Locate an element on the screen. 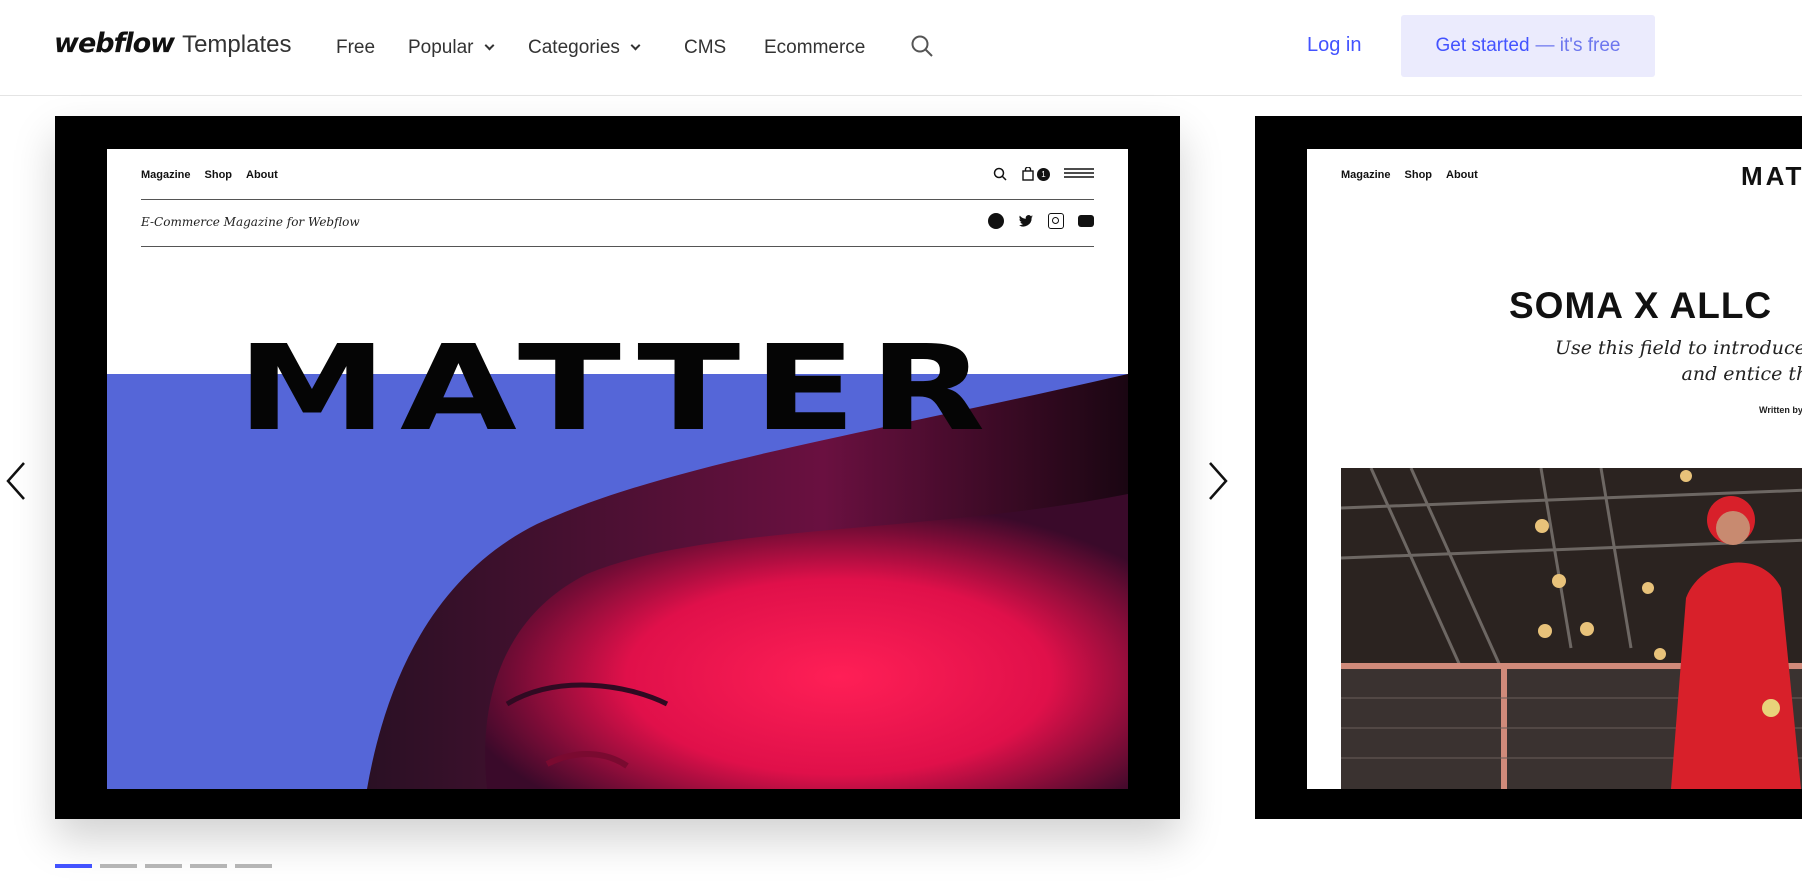  nav-ecommerce: Ecommerce is located at coordinates (814, 48).